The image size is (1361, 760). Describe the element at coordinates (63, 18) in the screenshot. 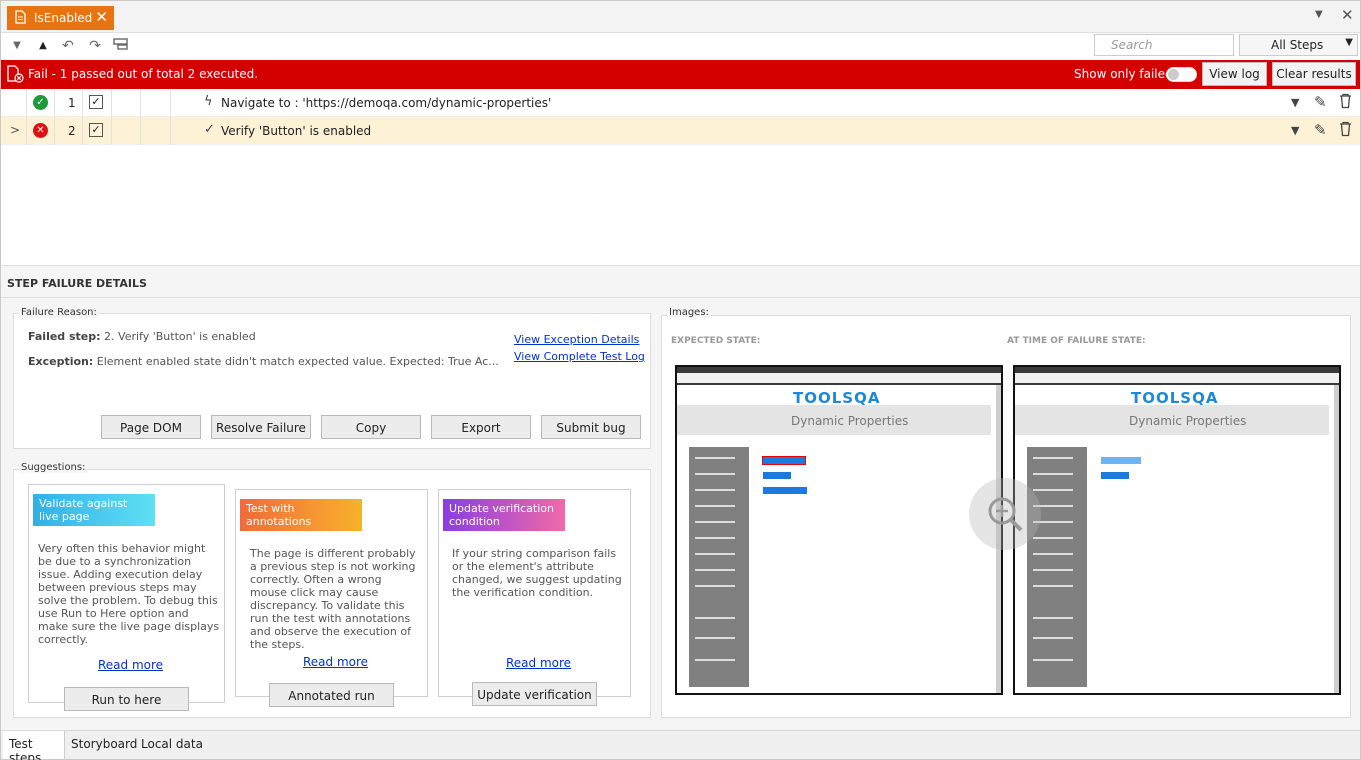

I see `tab-title: IsEnabled` at that location.